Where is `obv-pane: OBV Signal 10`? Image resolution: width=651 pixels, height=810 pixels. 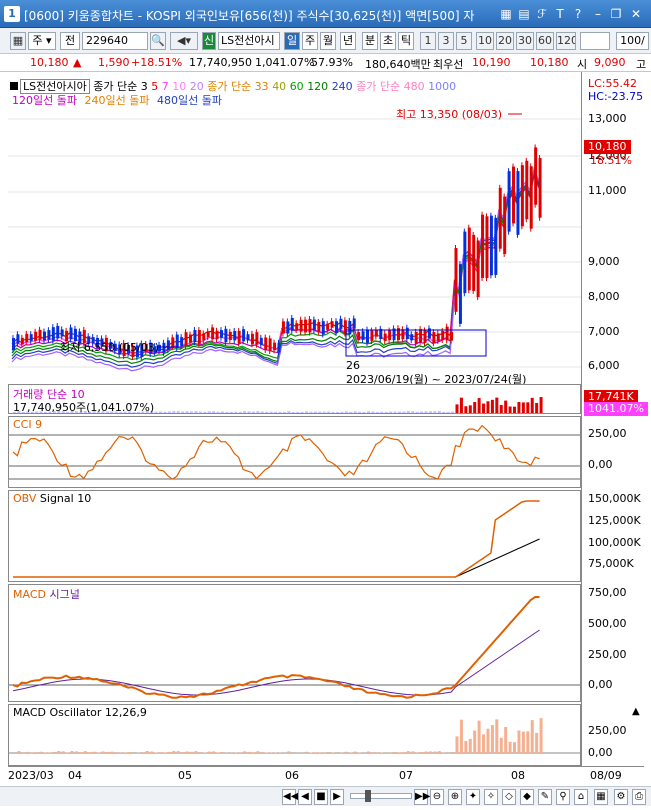 obv-pane: OBV Signal 10 is located at coordinates (294, 536).